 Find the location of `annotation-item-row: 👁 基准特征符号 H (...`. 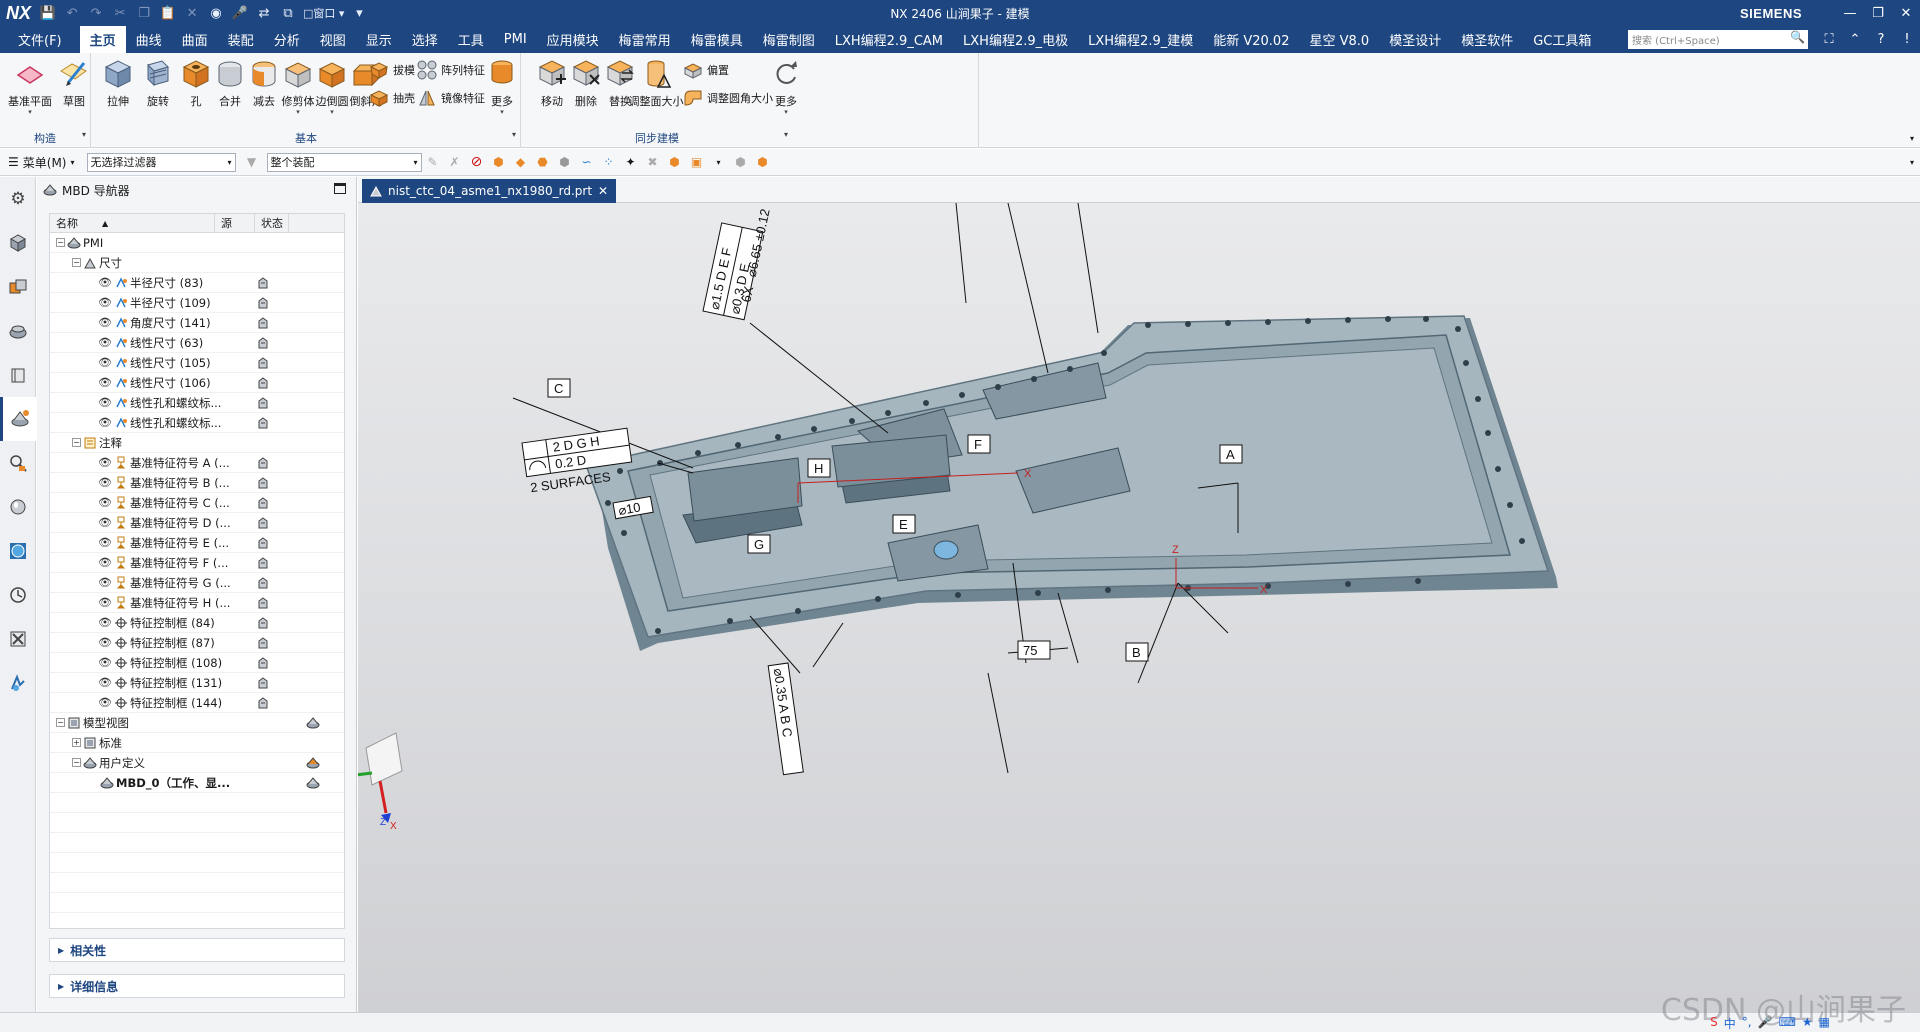

annotation-item-row: 👁 基准特征符号 H (... is located at coordinates (197, 603).